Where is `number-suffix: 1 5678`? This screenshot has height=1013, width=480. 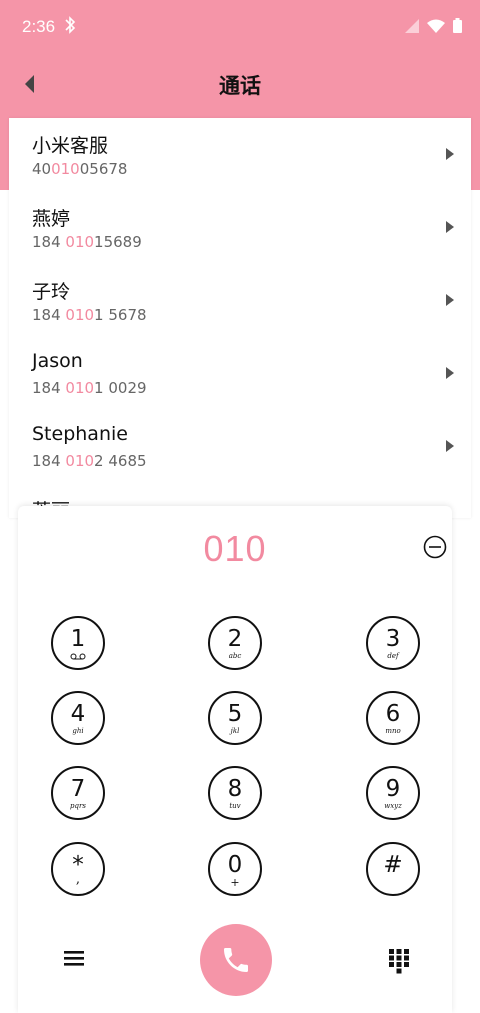
number-suffix: 1 5678 is located at coordinates (120, 315).